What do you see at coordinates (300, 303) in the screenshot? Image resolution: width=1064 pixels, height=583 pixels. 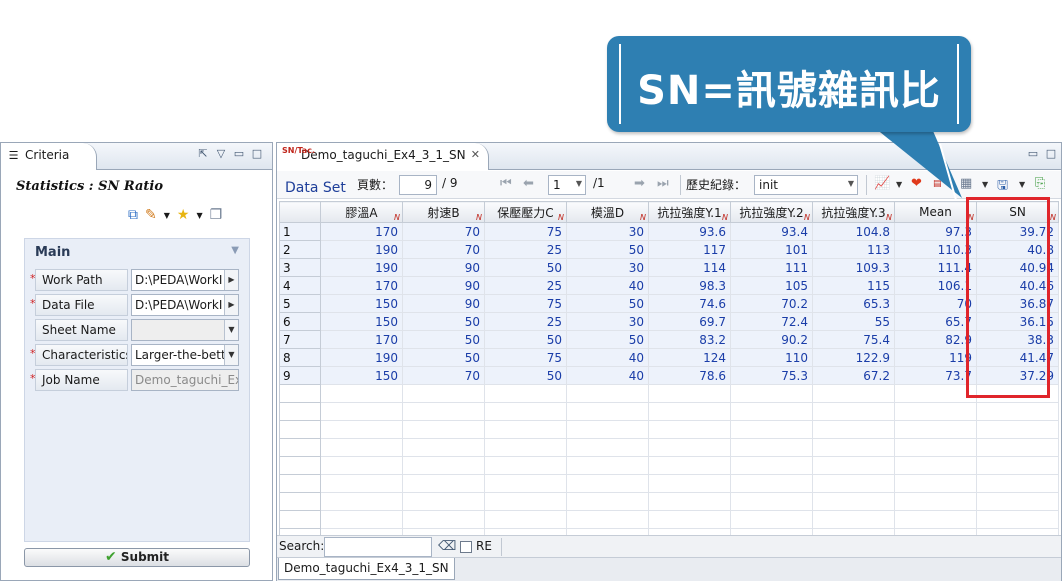 I see `row-number: 5` at bounding box center [300, 303].